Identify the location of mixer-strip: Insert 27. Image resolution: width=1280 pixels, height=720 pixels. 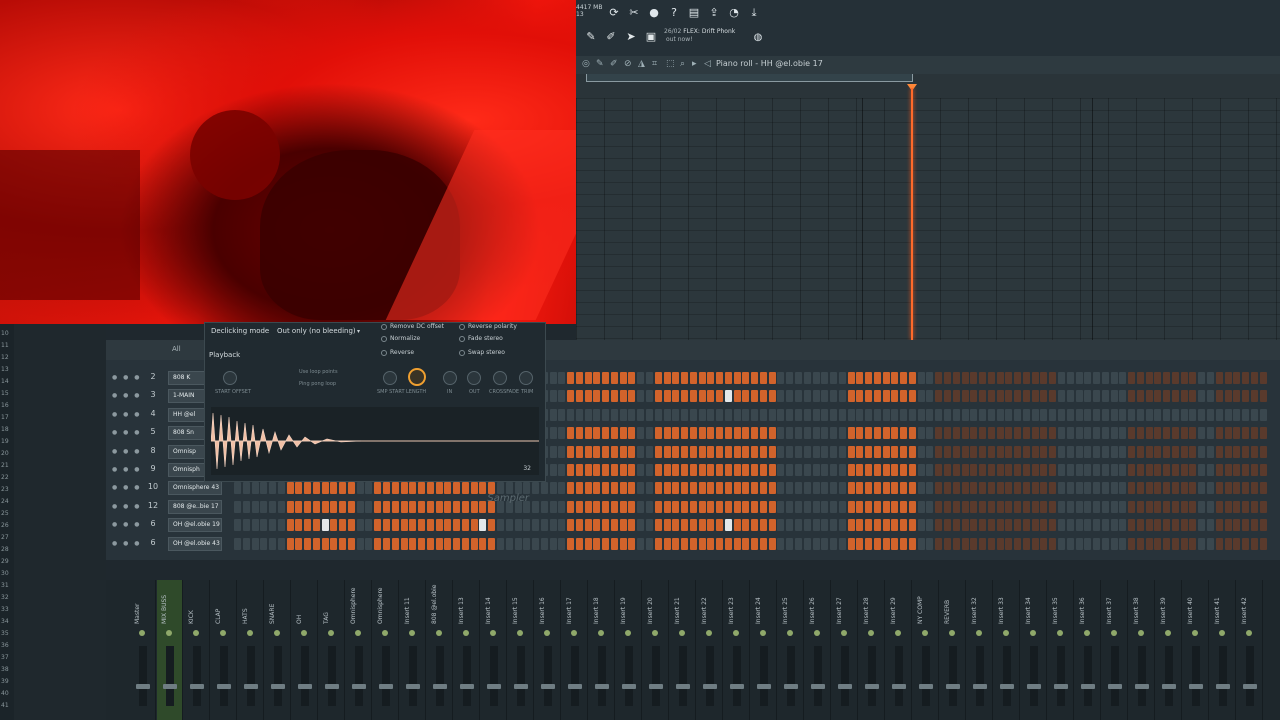
(845, 650).